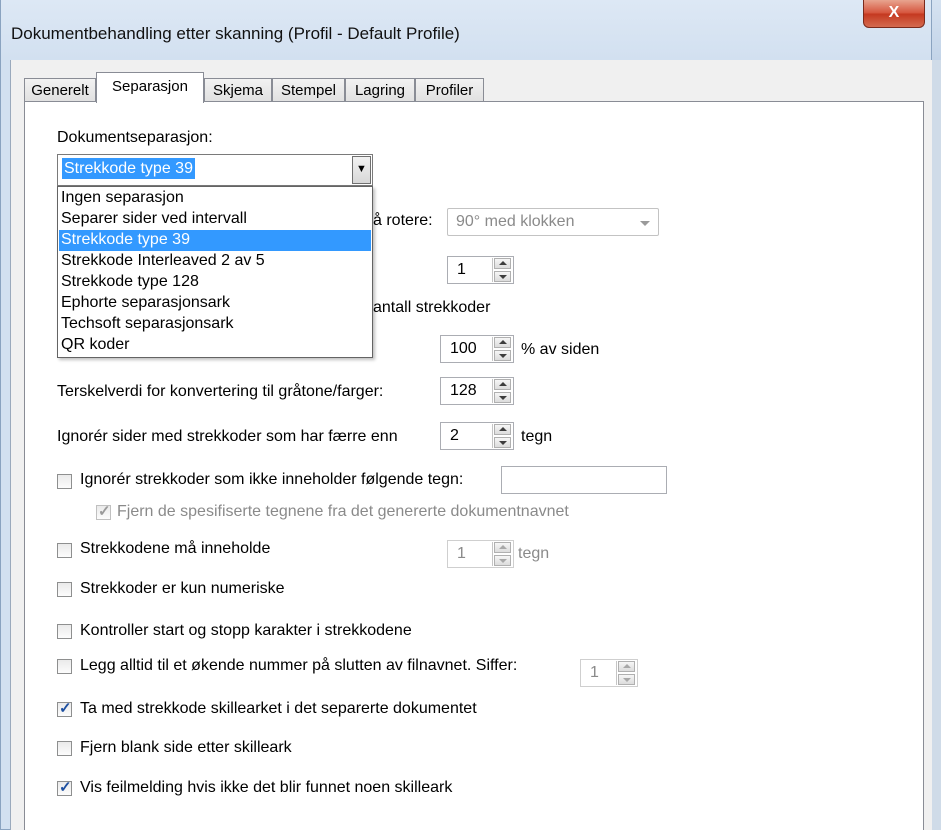  I want to click on rotate-selected-value: 90° med klokken, so click(515, 221).